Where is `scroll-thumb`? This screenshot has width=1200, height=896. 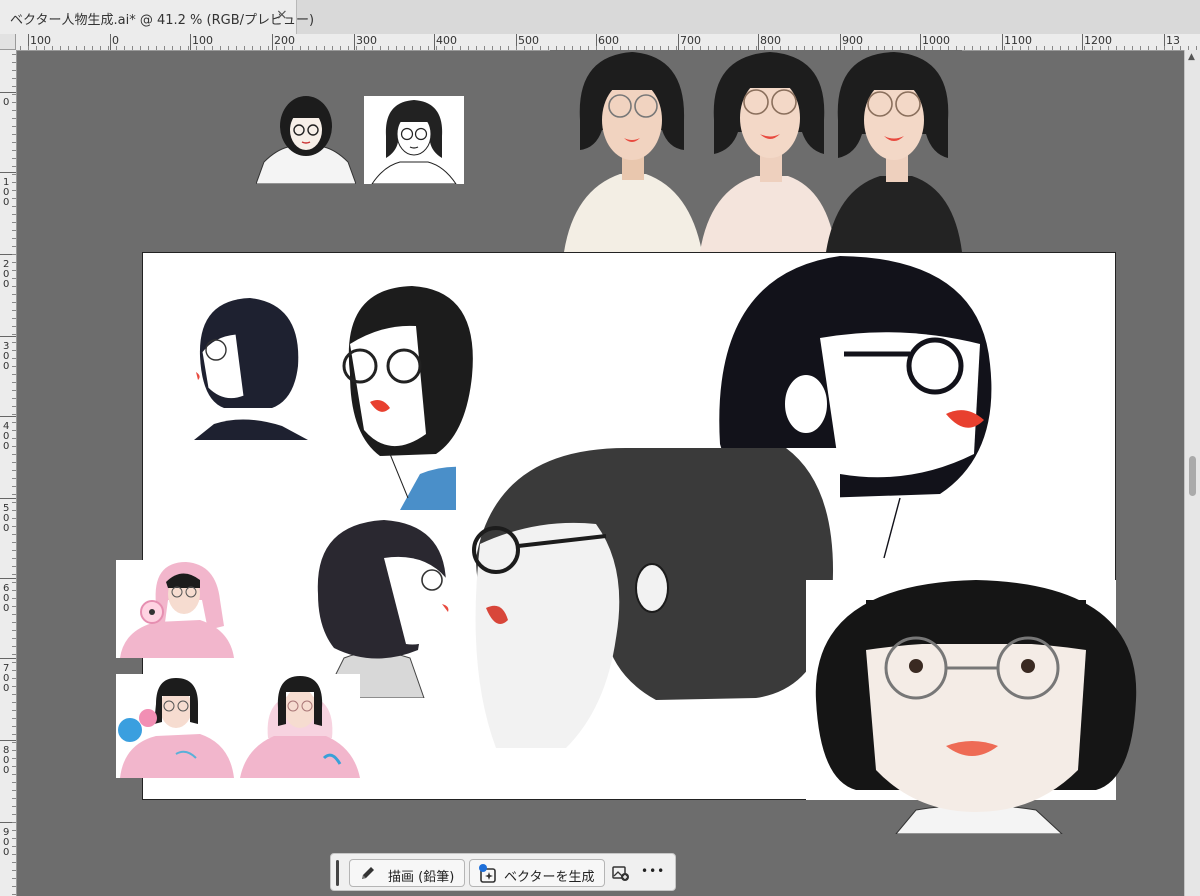
scroll-thumb is located at coordinates (1192, 476).